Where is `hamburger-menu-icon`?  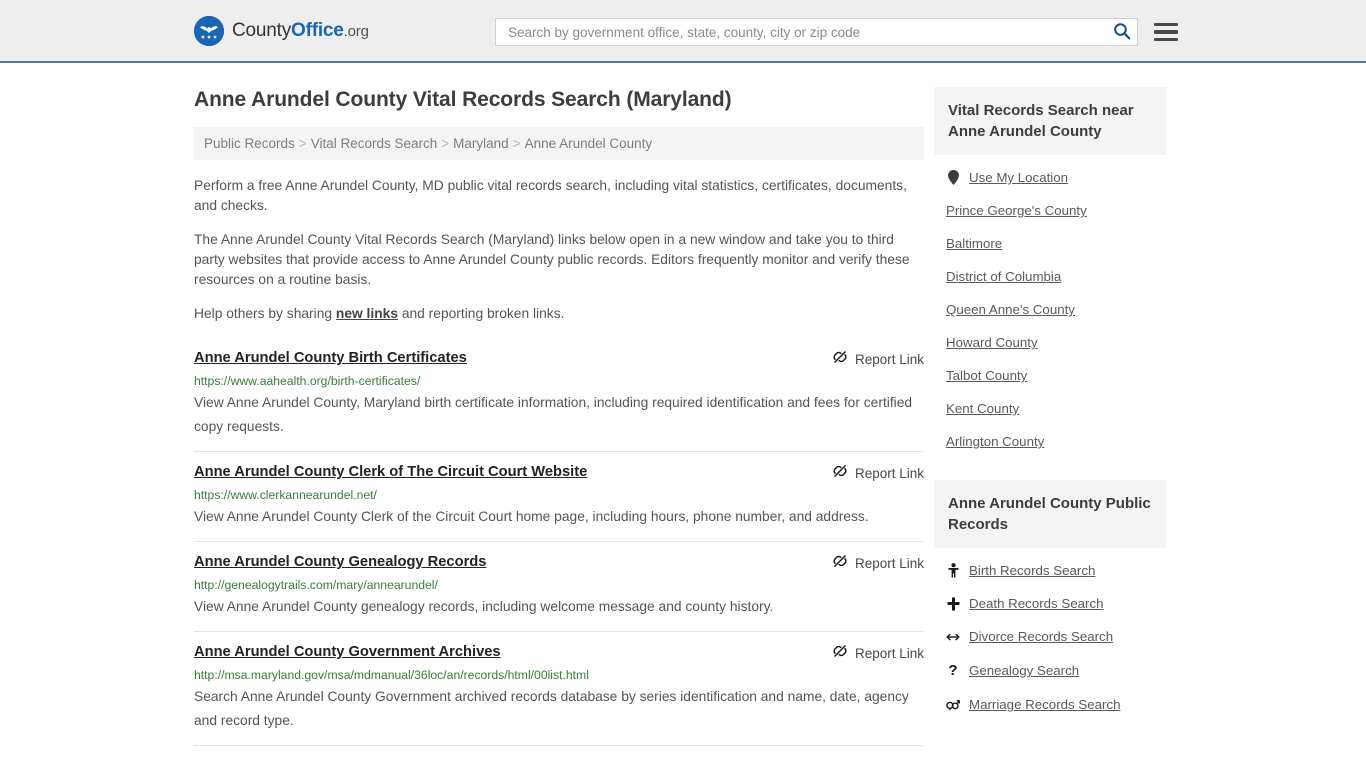
hamburger-menu-icon is located at coordinates (1166, 32).